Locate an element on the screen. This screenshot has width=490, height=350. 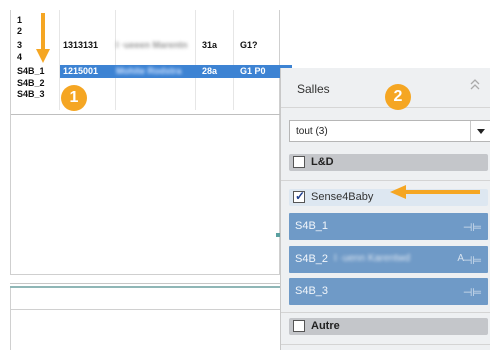
panel-title: Salles is located at coordinates (313, 89).